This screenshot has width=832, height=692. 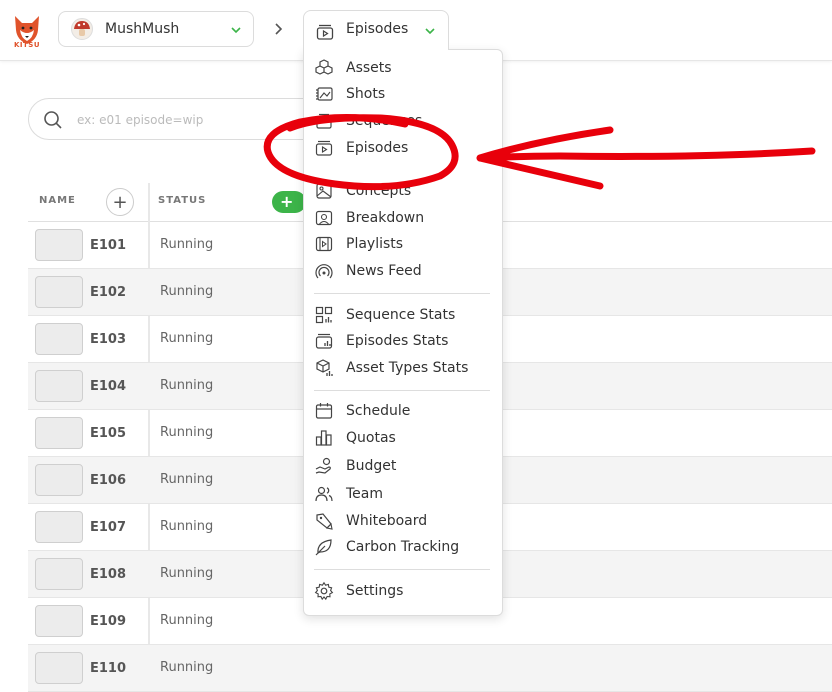 I want to click on assets-icon, so click(x=324, y=67).